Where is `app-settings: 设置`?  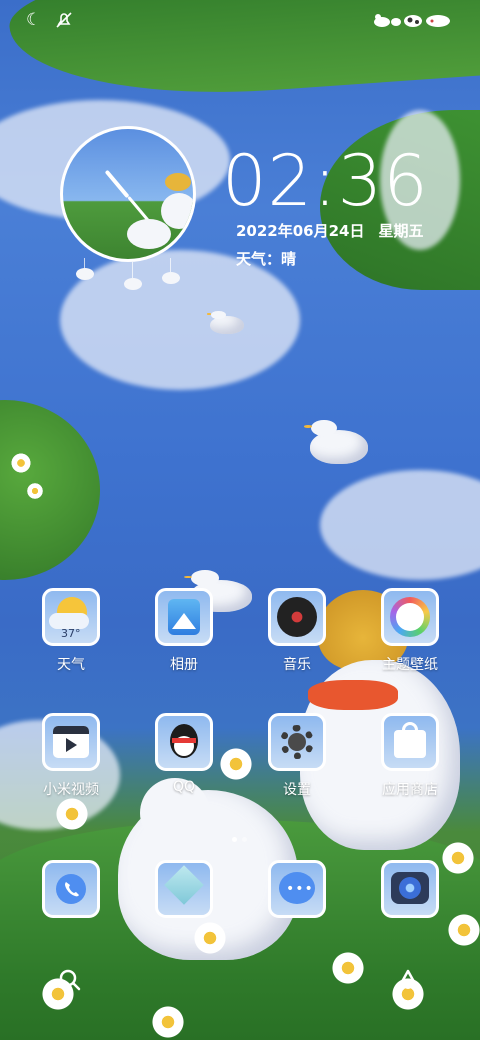
app-settings: 设置 is located at coordinates (297, 763).